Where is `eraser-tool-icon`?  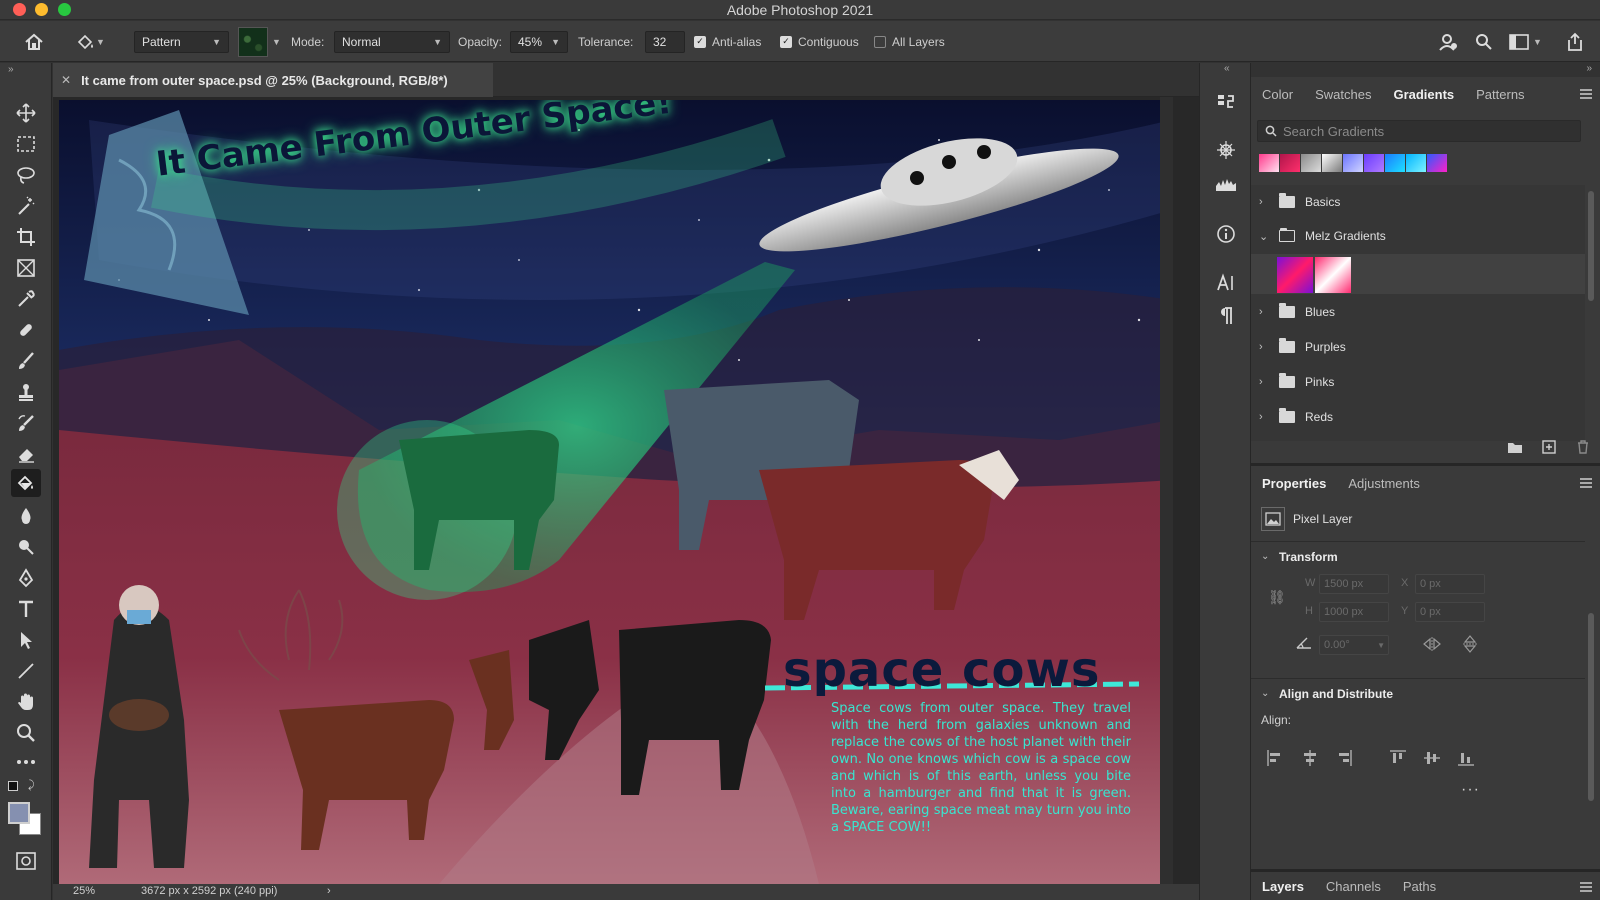 eraser-tool-icon is located at coordinates (26, 454).